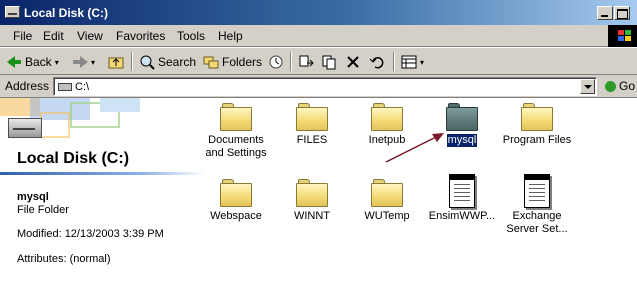 This screenshot has height=287, width=637. What do you see at coordinates (102, 173) in the screenshot?
I see `divider` at bounding box center [102, 173].